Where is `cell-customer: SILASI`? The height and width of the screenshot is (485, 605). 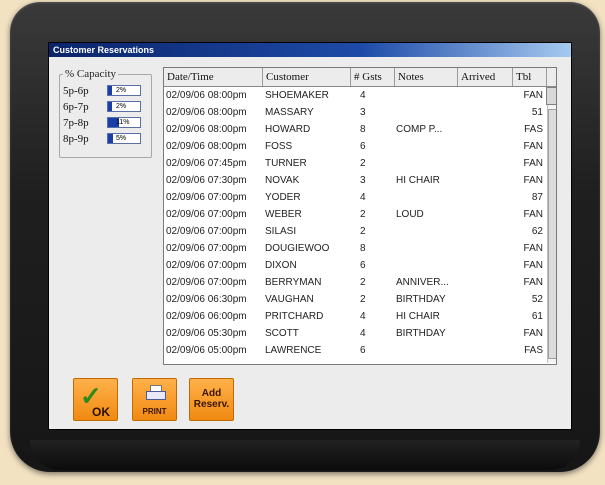 cell-customer: SILASI is located at coordinates (281, 231).